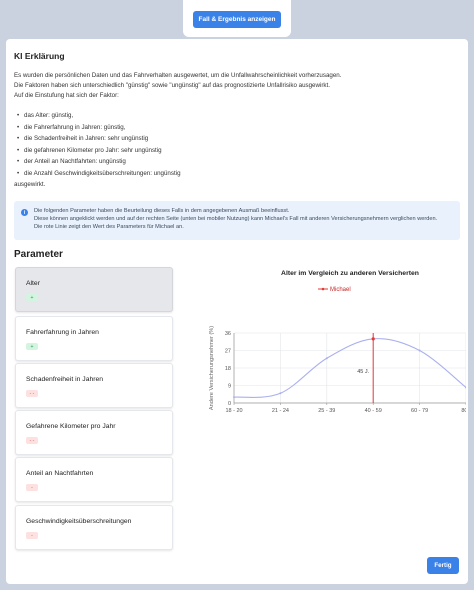  What do you see at coordinates (443, 565) in the screenshot?
I see `done-button: Fertig` at bounding box center [443, 565].